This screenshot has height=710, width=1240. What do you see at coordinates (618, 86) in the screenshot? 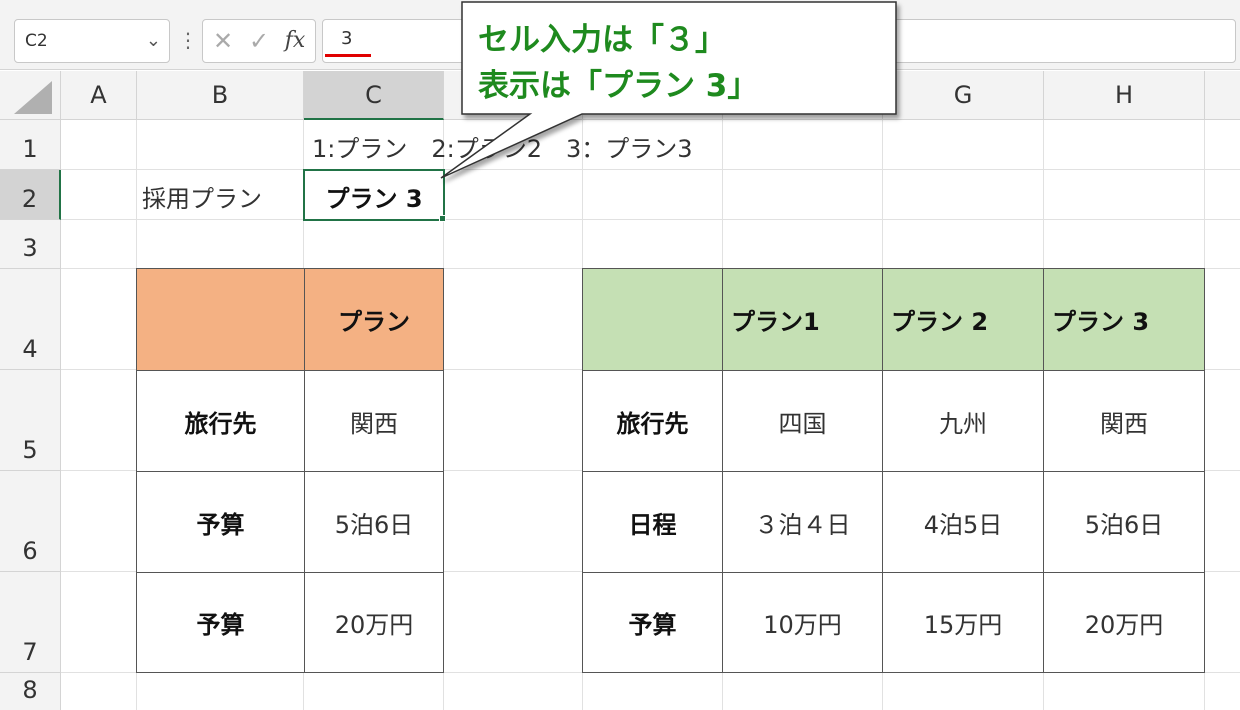
I see `callout-line-2: 表示は「プラン 3」` at bounding box center [618, 86].